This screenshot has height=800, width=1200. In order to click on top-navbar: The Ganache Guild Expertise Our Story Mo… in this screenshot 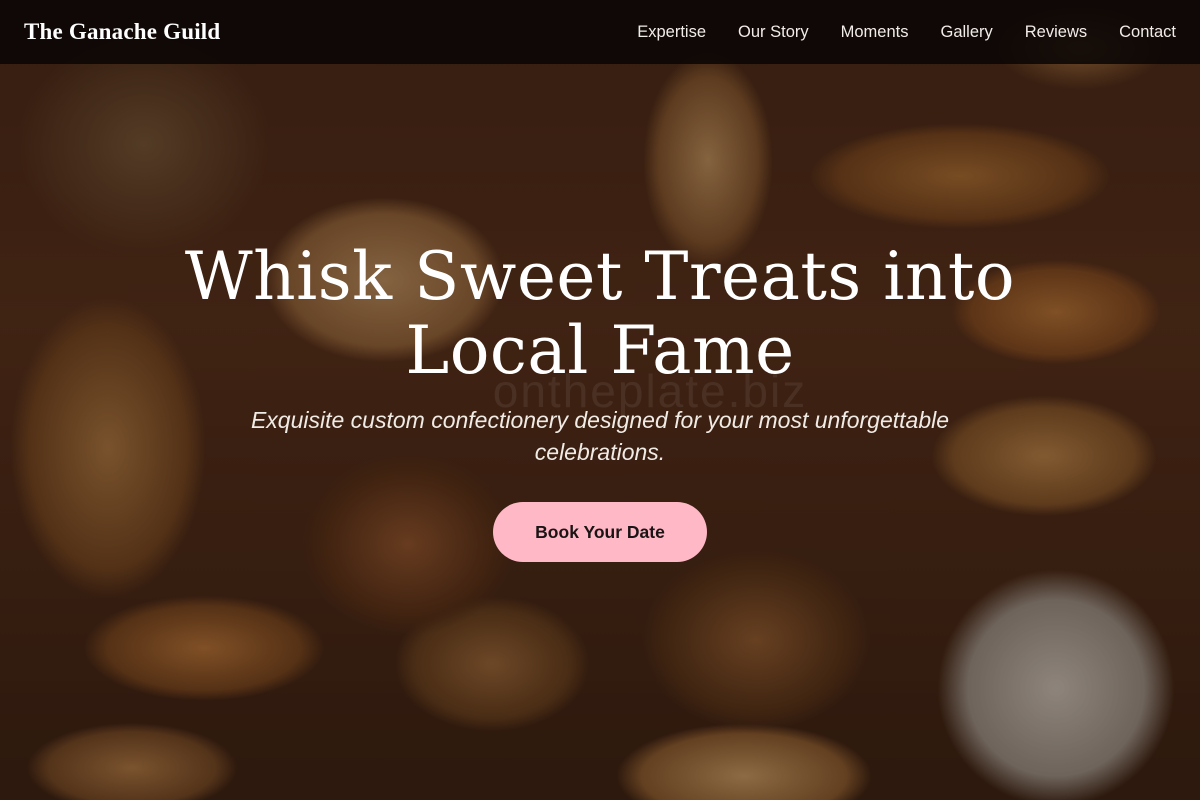, I will do `click(600, 32)`.